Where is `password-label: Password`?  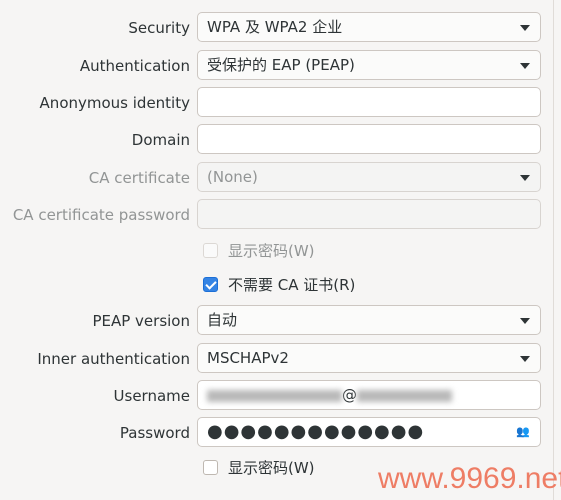 password-label: Password is located at coordinates (154, 433).